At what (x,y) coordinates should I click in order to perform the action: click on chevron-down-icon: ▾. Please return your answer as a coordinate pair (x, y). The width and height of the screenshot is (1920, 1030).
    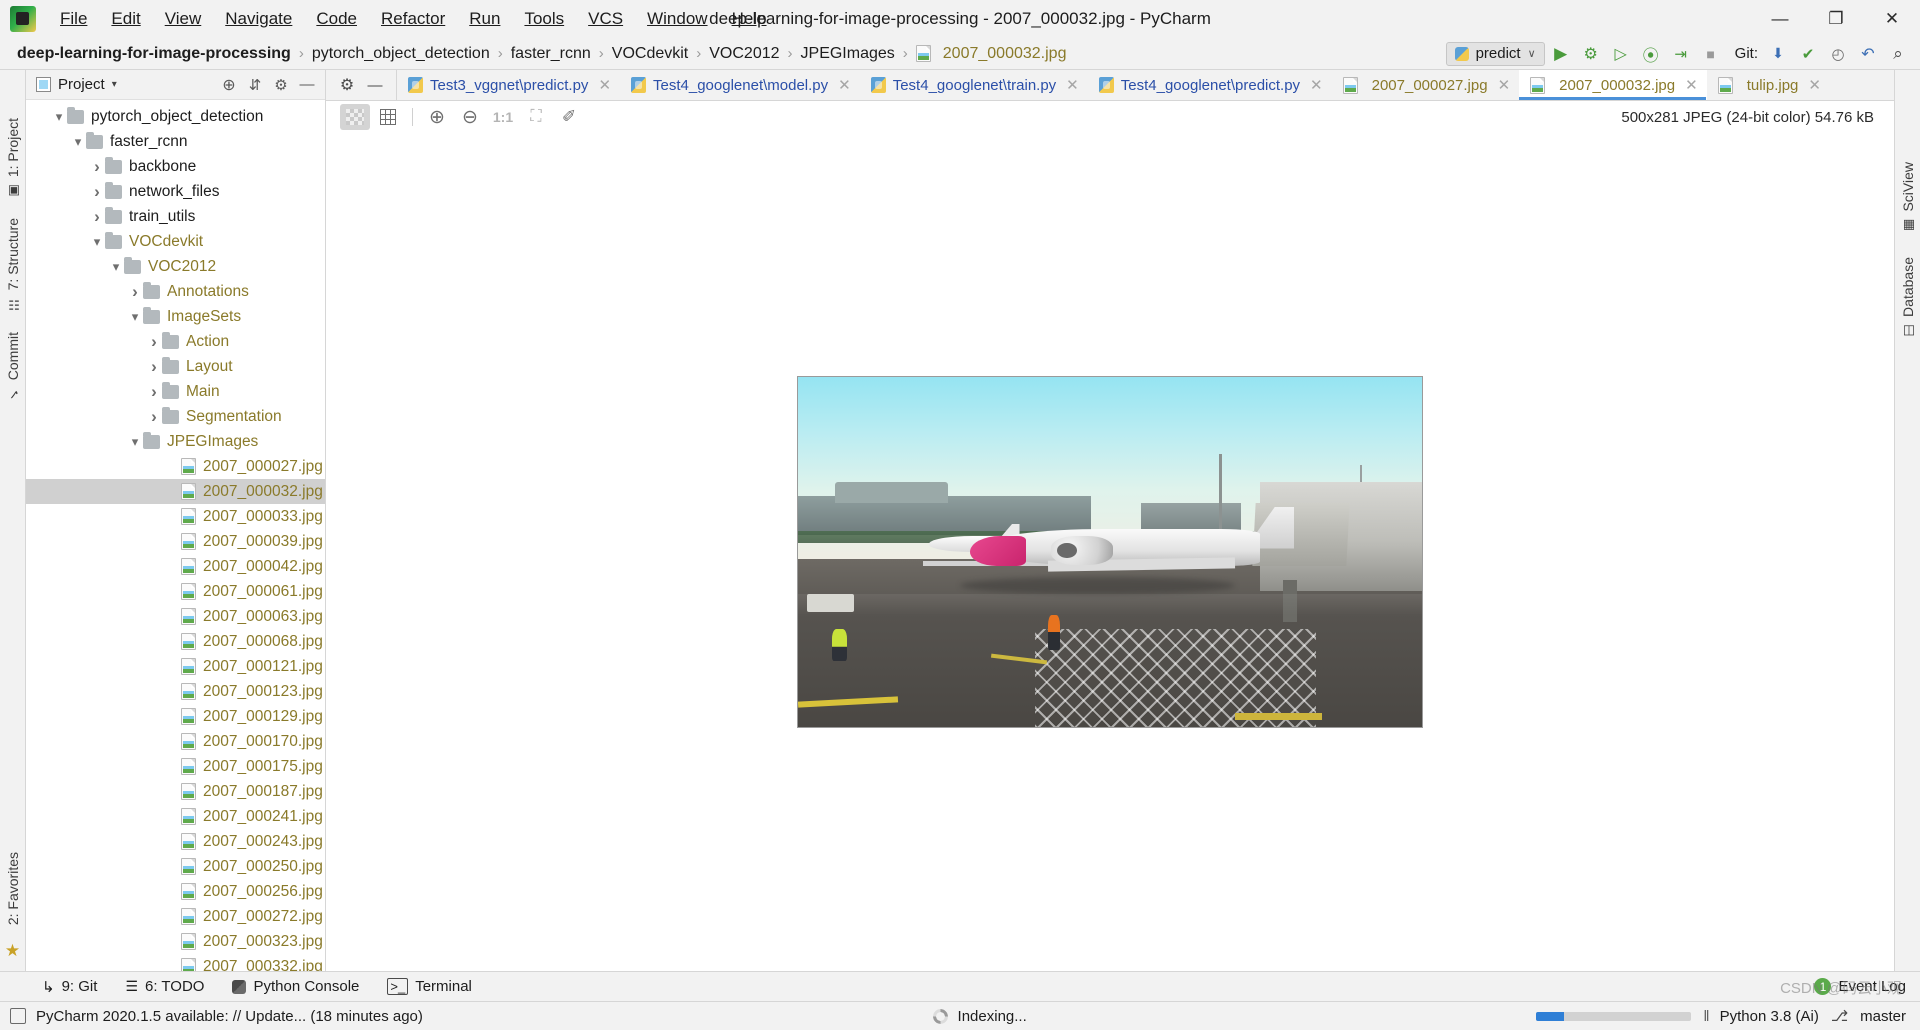
    Looking at the image, I should click on (114, 84).